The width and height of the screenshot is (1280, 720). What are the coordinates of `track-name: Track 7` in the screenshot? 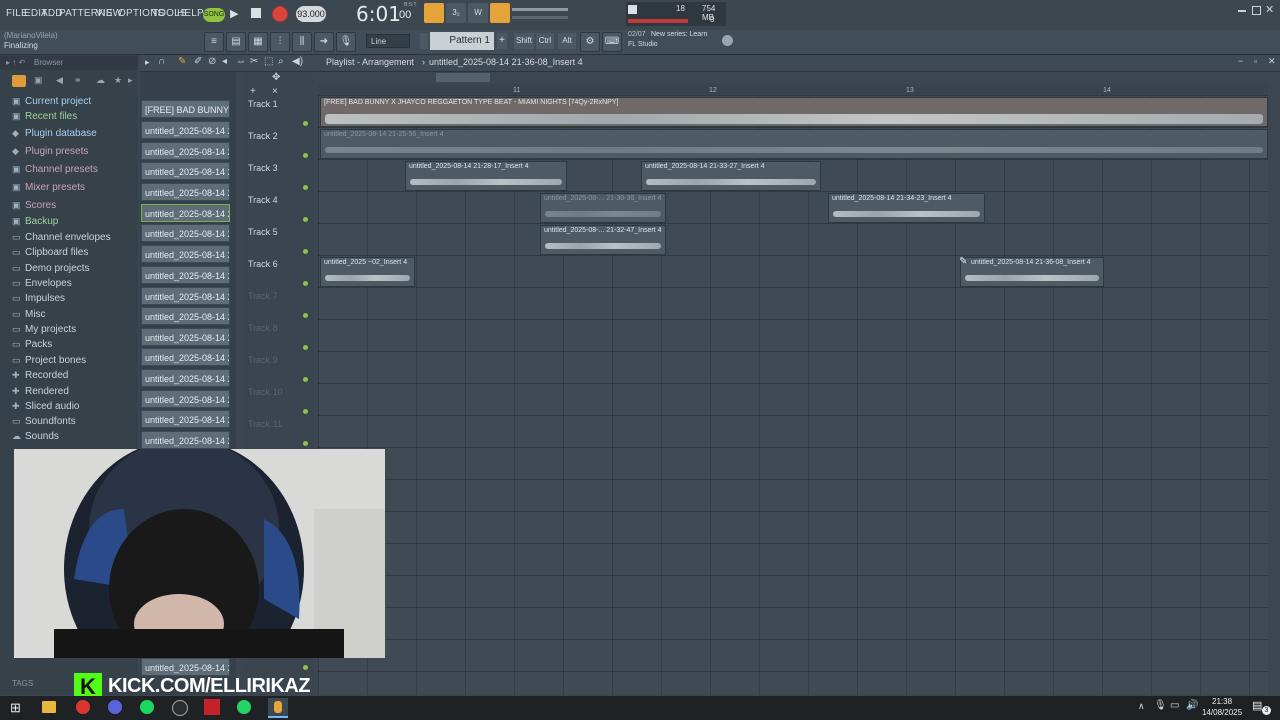 It's located at (263, 296).